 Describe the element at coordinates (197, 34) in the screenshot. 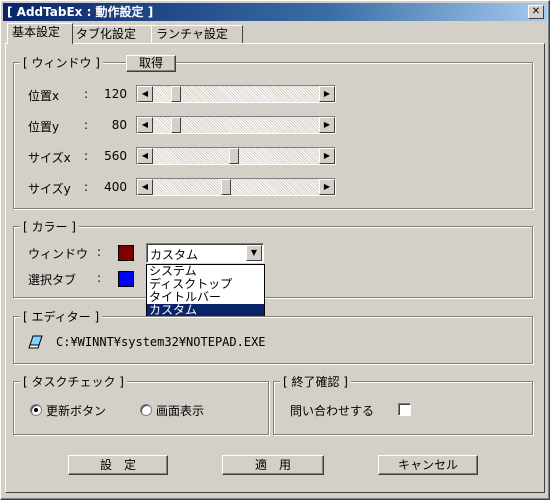

I see `tab-launcher-settings: ランチャ設定` at that location.